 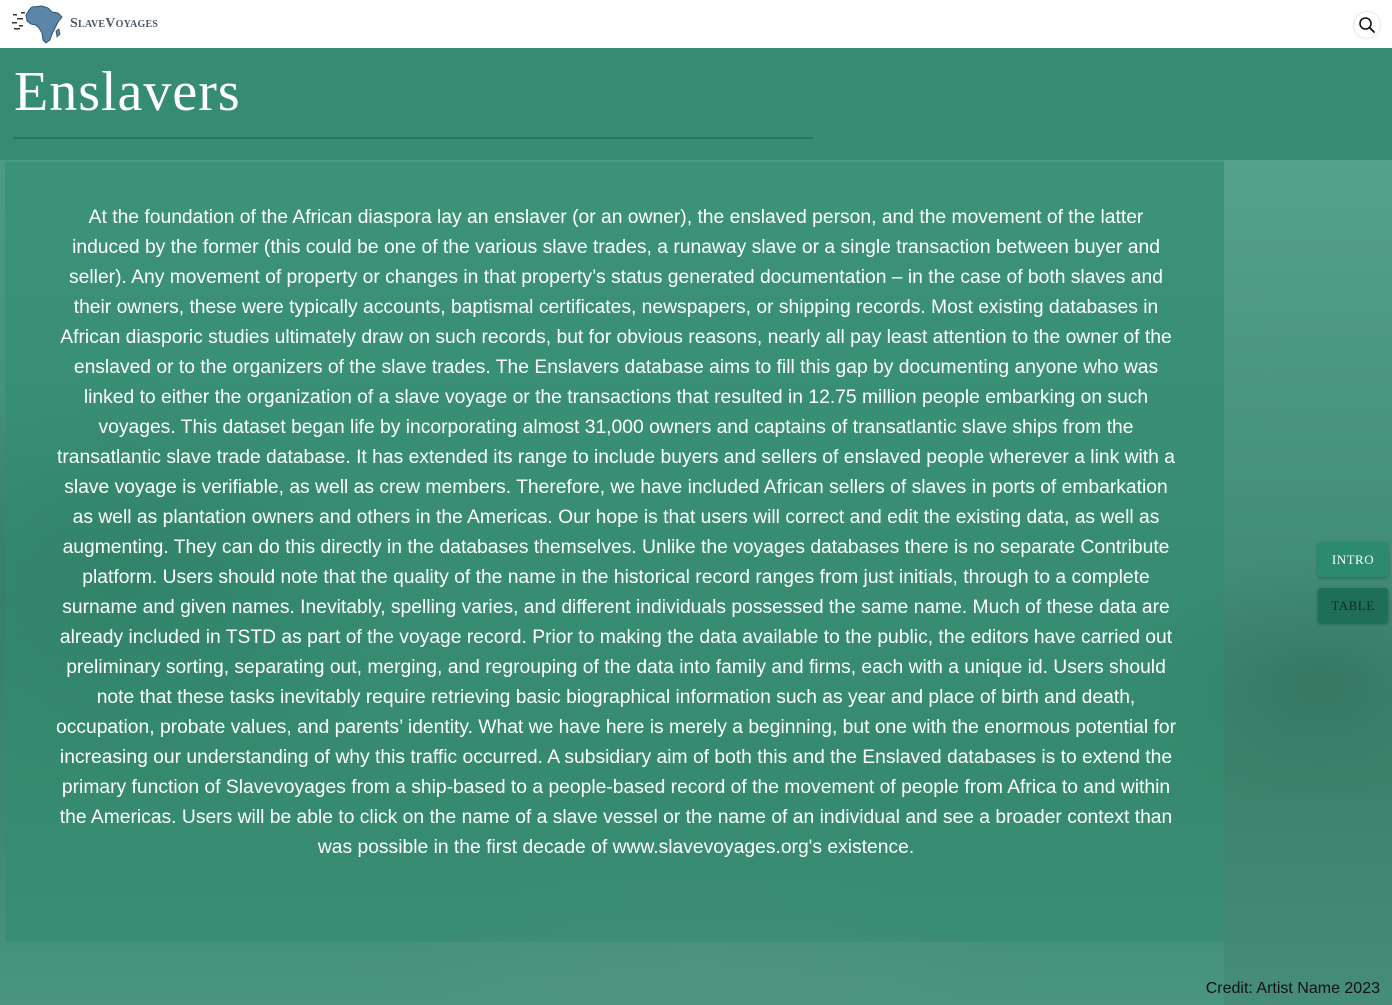 I want to click on table-button: TABLE, so click(x=1353, y=605).